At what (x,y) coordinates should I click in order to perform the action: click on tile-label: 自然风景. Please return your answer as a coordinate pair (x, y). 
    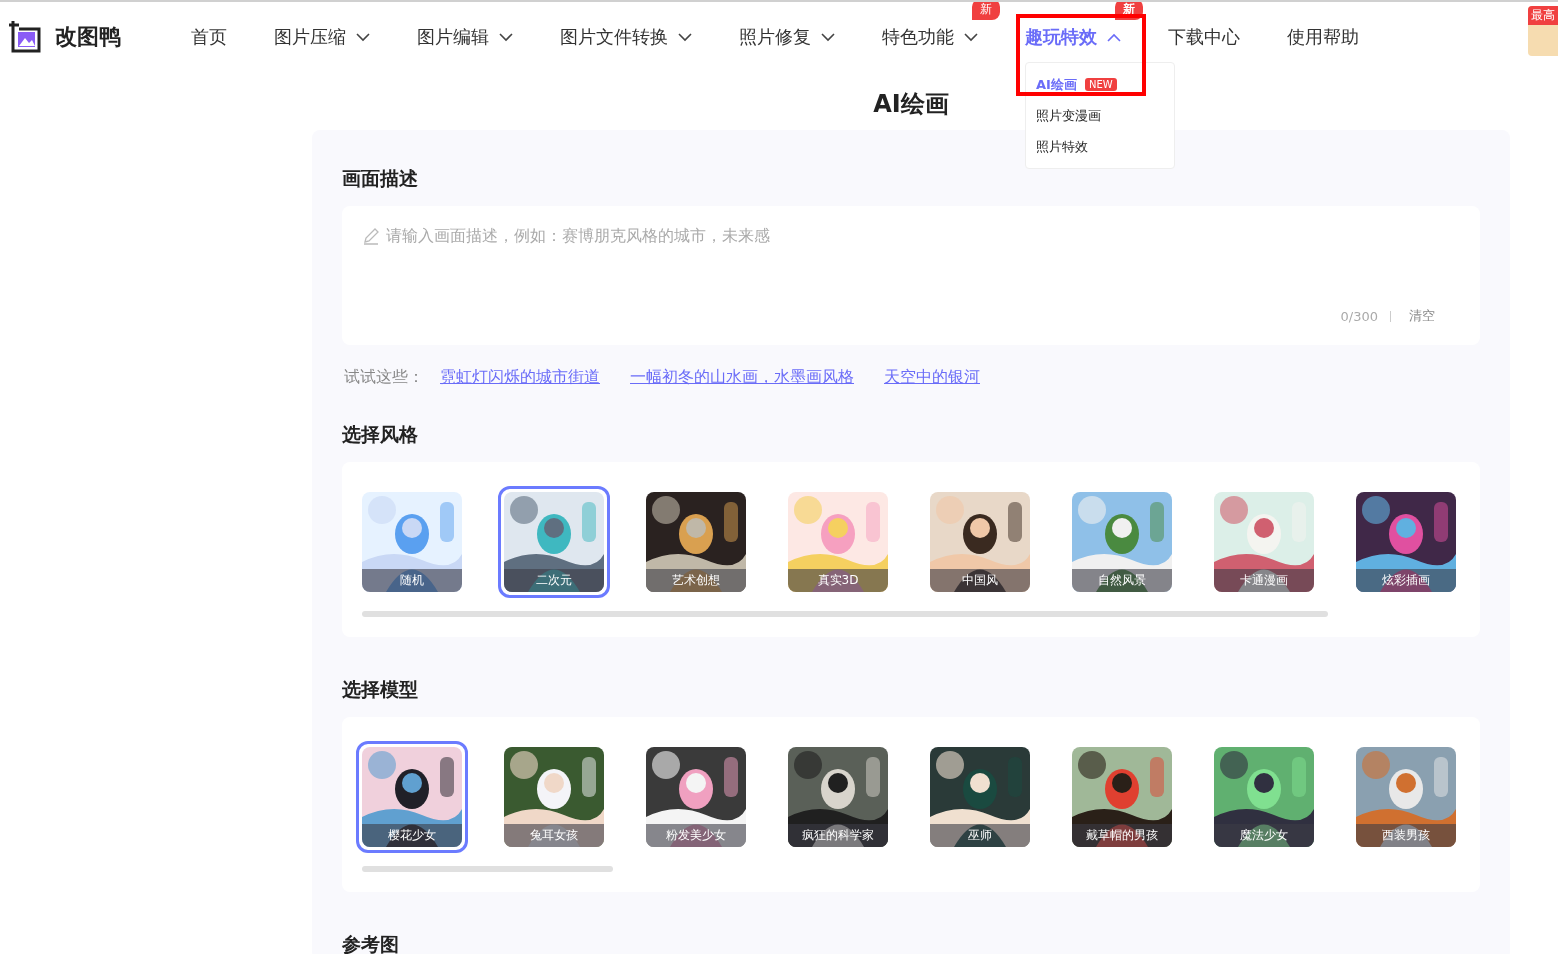
    Looking at the image, I should click on (1122, 580).